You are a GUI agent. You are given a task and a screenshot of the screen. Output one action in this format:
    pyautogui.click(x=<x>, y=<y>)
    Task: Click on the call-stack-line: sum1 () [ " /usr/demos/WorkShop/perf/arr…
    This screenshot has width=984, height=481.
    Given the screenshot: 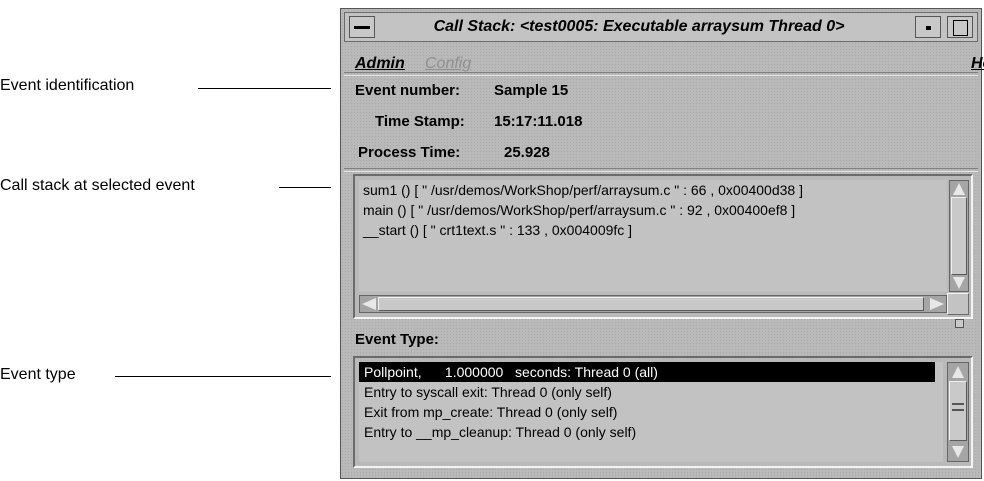 What is the action you would take?
    pyautogui.click(x=655, y=190)
    